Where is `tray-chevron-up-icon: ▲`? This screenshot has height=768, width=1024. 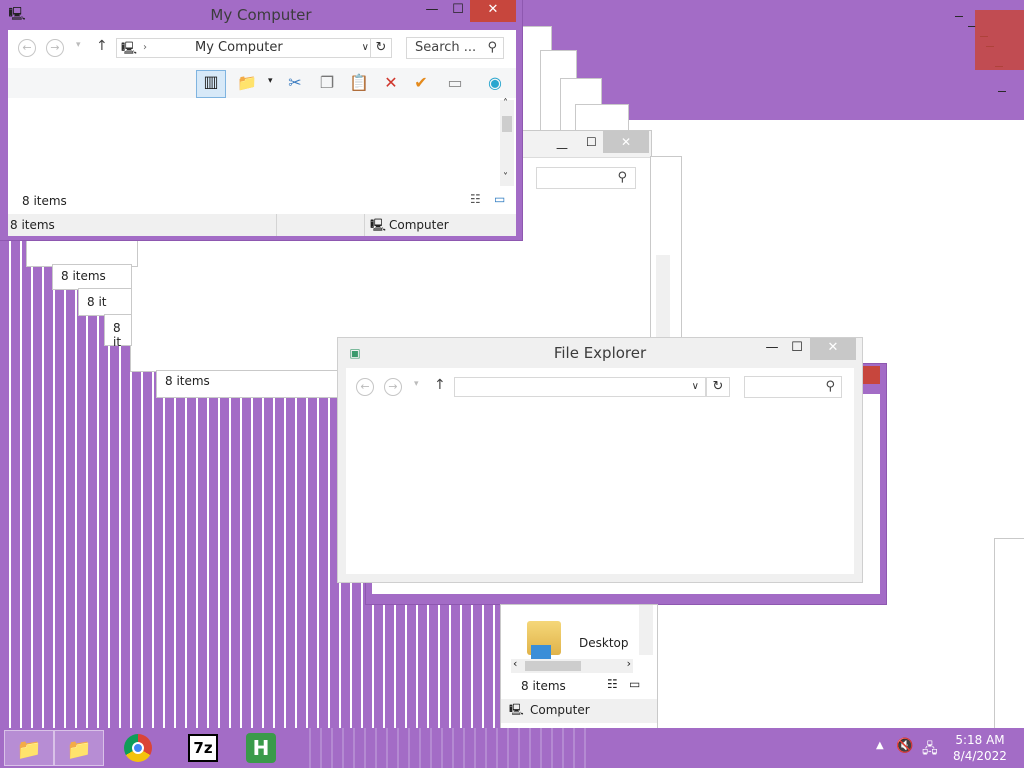
tray-chevron-up-icon: ▲ is located at coordinates (880, 745).